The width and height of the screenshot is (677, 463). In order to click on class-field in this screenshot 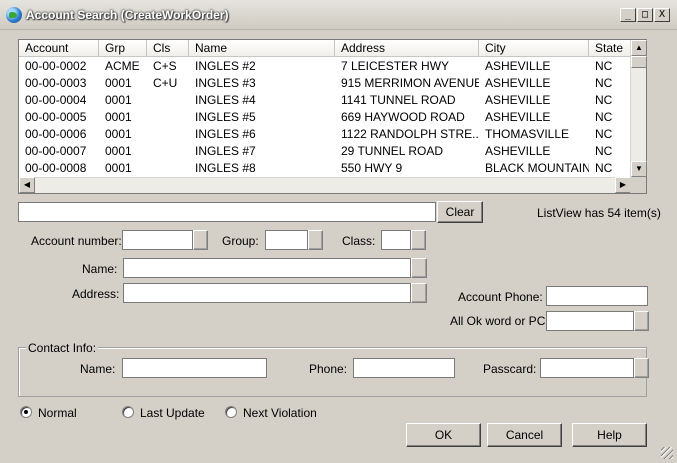, I will do `click(396, 240)`.